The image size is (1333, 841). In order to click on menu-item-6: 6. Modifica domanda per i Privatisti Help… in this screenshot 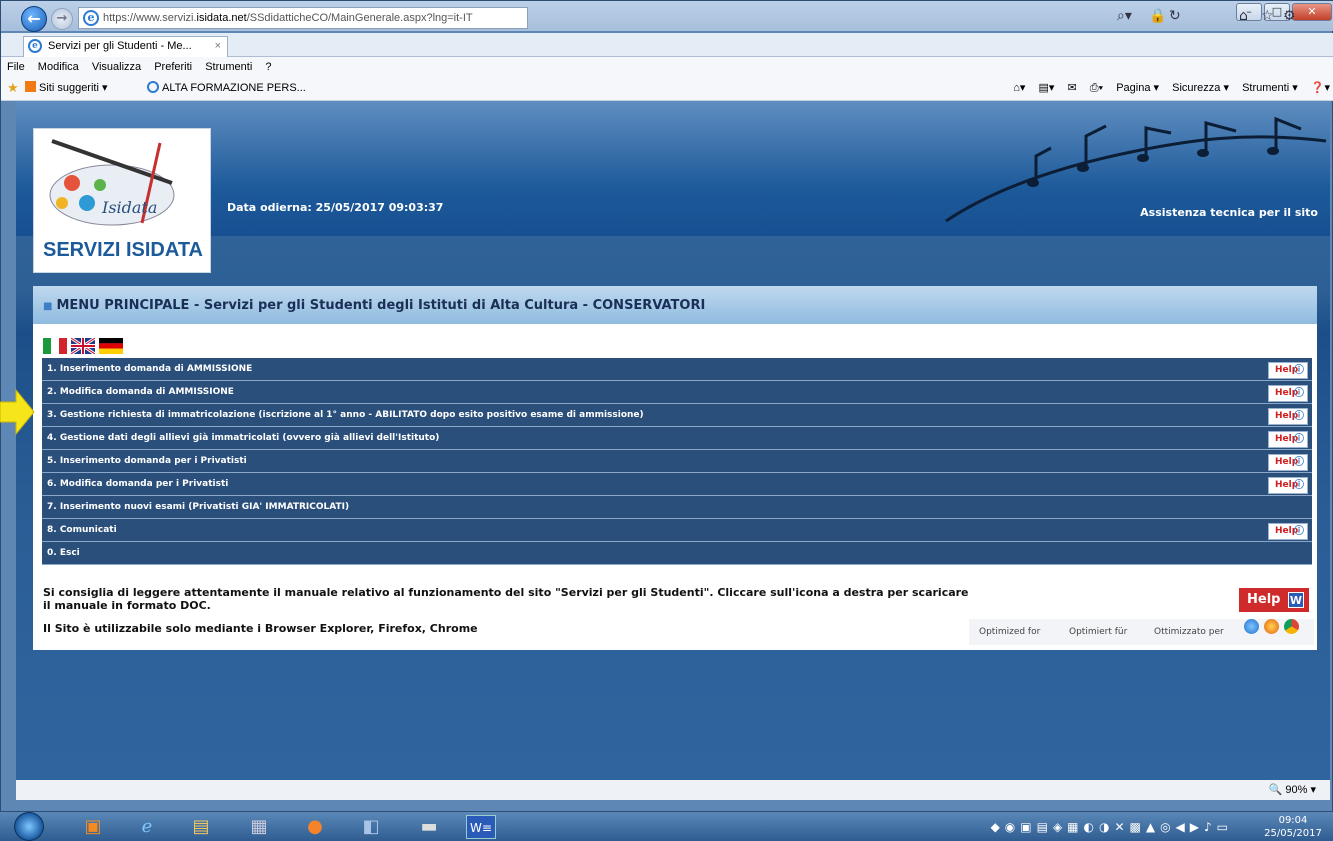, I will do `click(677, 484)`.